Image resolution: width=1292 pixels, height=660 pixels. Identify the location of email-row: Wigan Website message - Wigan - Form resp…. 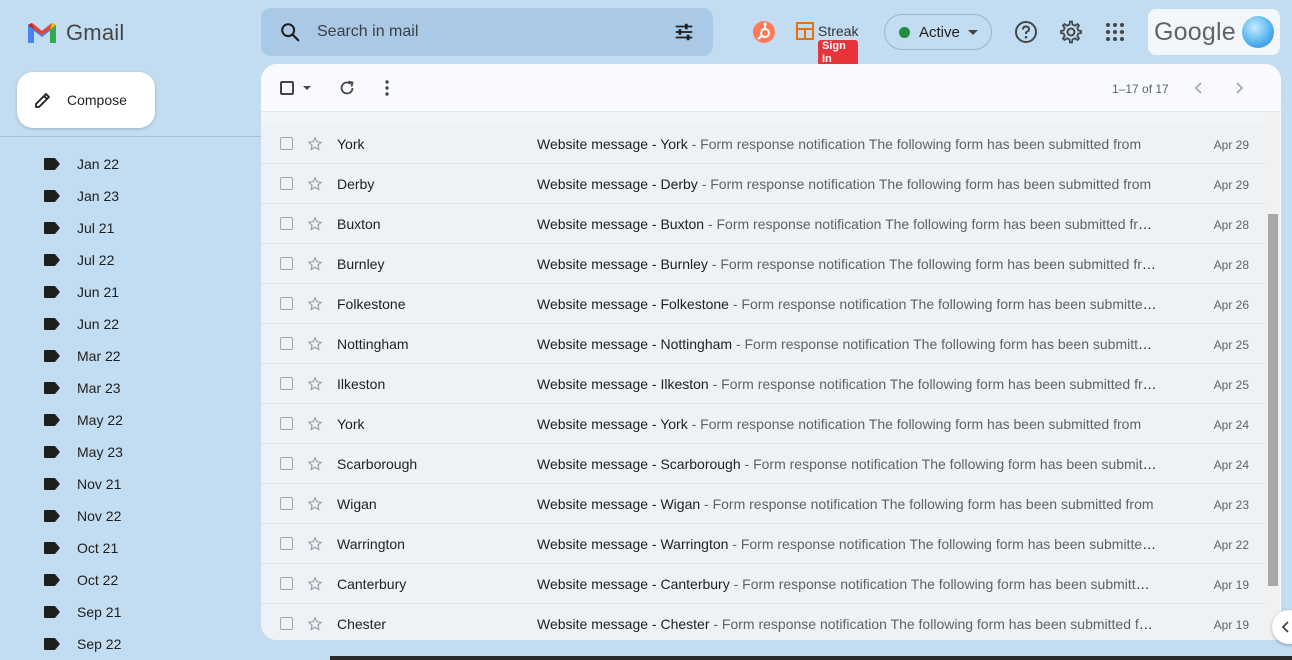
(763, 504).